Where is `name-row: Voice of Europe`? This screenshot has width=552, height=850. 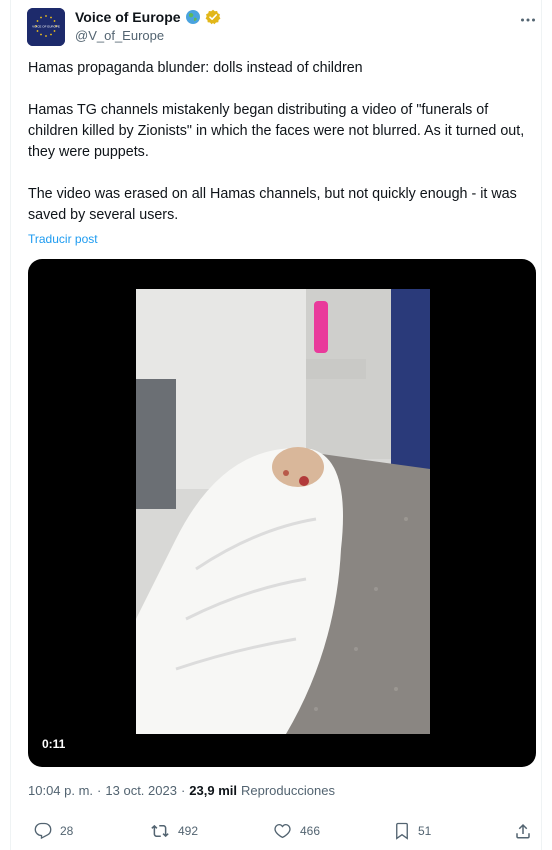
name-row: Voice of Europe is located at coordinates (148, 17).